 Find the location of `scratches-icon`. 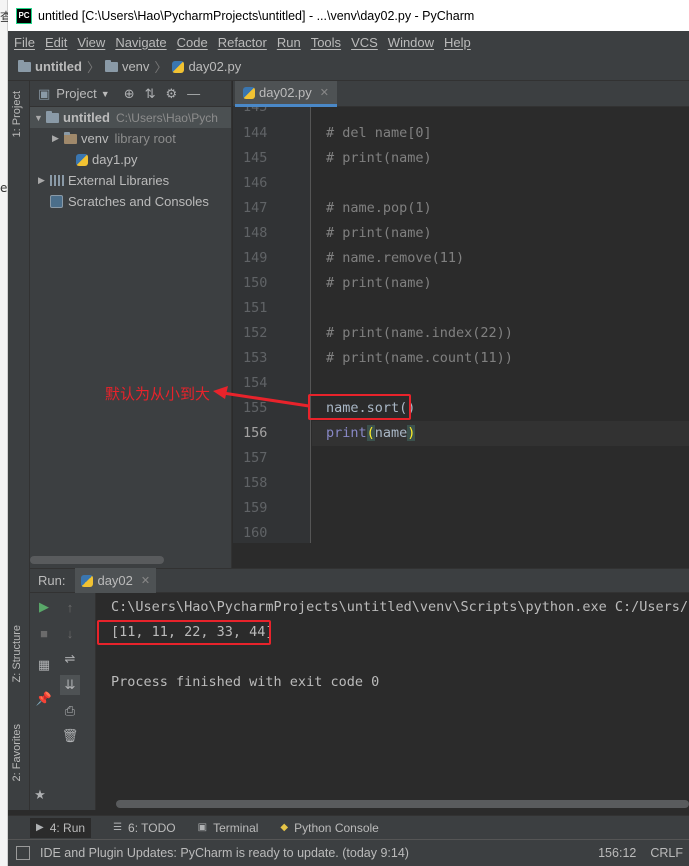

scratches-icon is located at coordinates (56, 201).